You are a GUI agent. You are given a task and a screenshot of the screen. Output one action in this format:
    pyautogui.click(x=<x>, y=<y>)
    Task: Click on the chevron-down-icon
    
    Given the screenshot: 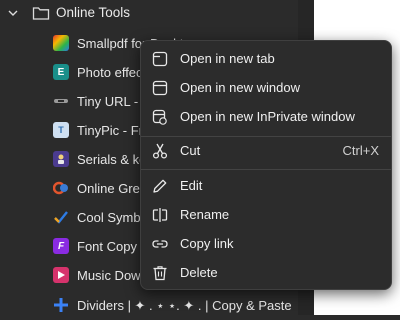 What is the action you would take?
    pyautogui.click(x=13, y=13)
    